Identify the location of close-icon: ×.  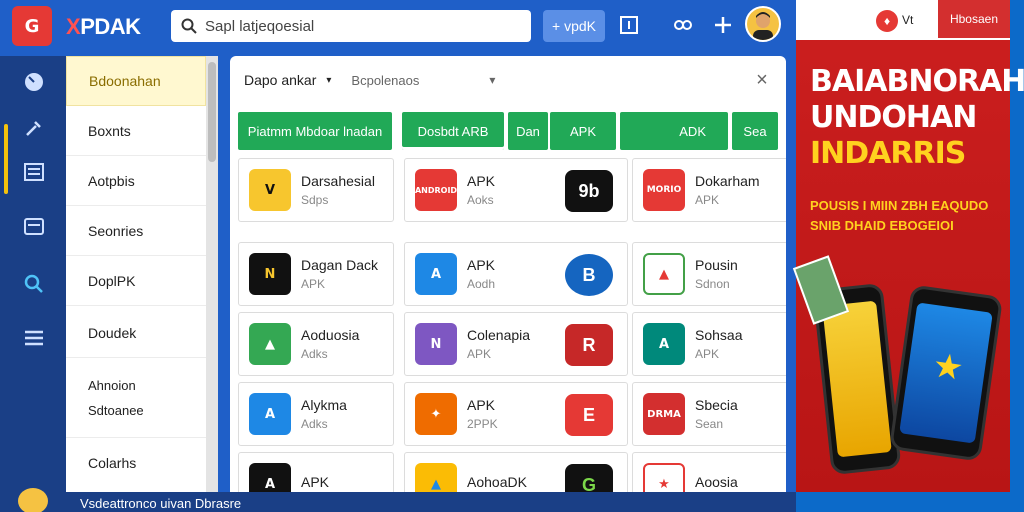
(762, 80).